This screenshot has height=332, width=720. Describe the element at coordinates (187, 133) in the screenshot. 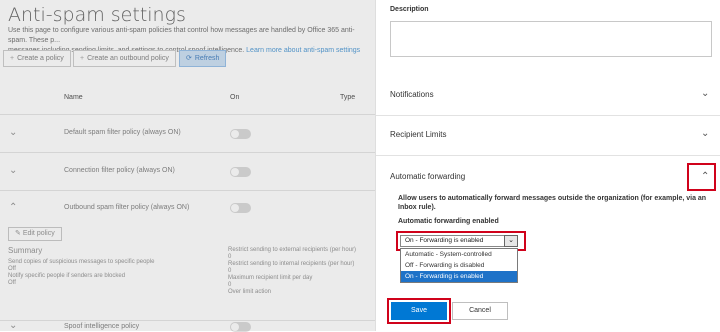

I see `table-row: ⌄ Default spam filter policy (always ON)` at that location.